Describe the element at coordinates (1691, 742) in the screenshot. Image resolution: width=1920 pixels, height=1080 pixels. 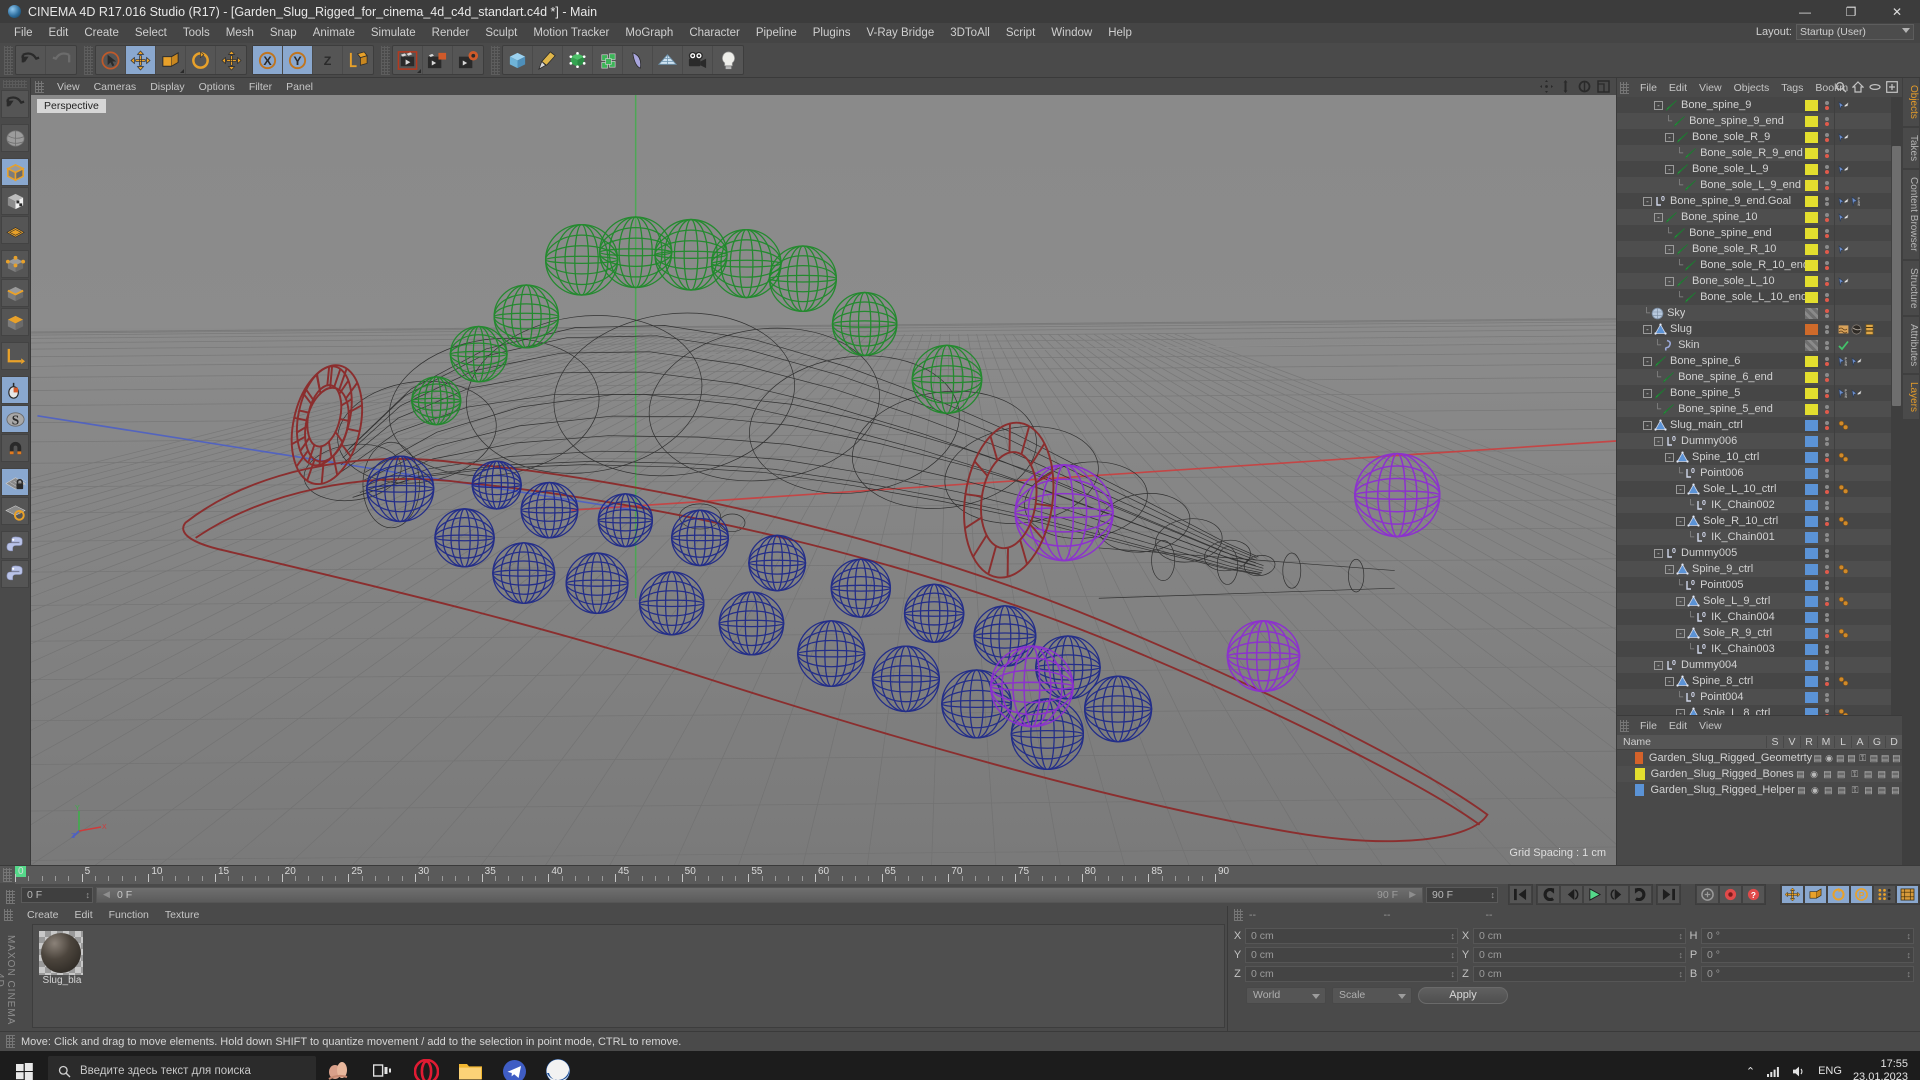
I see `layer-column-name: Name` at that location.